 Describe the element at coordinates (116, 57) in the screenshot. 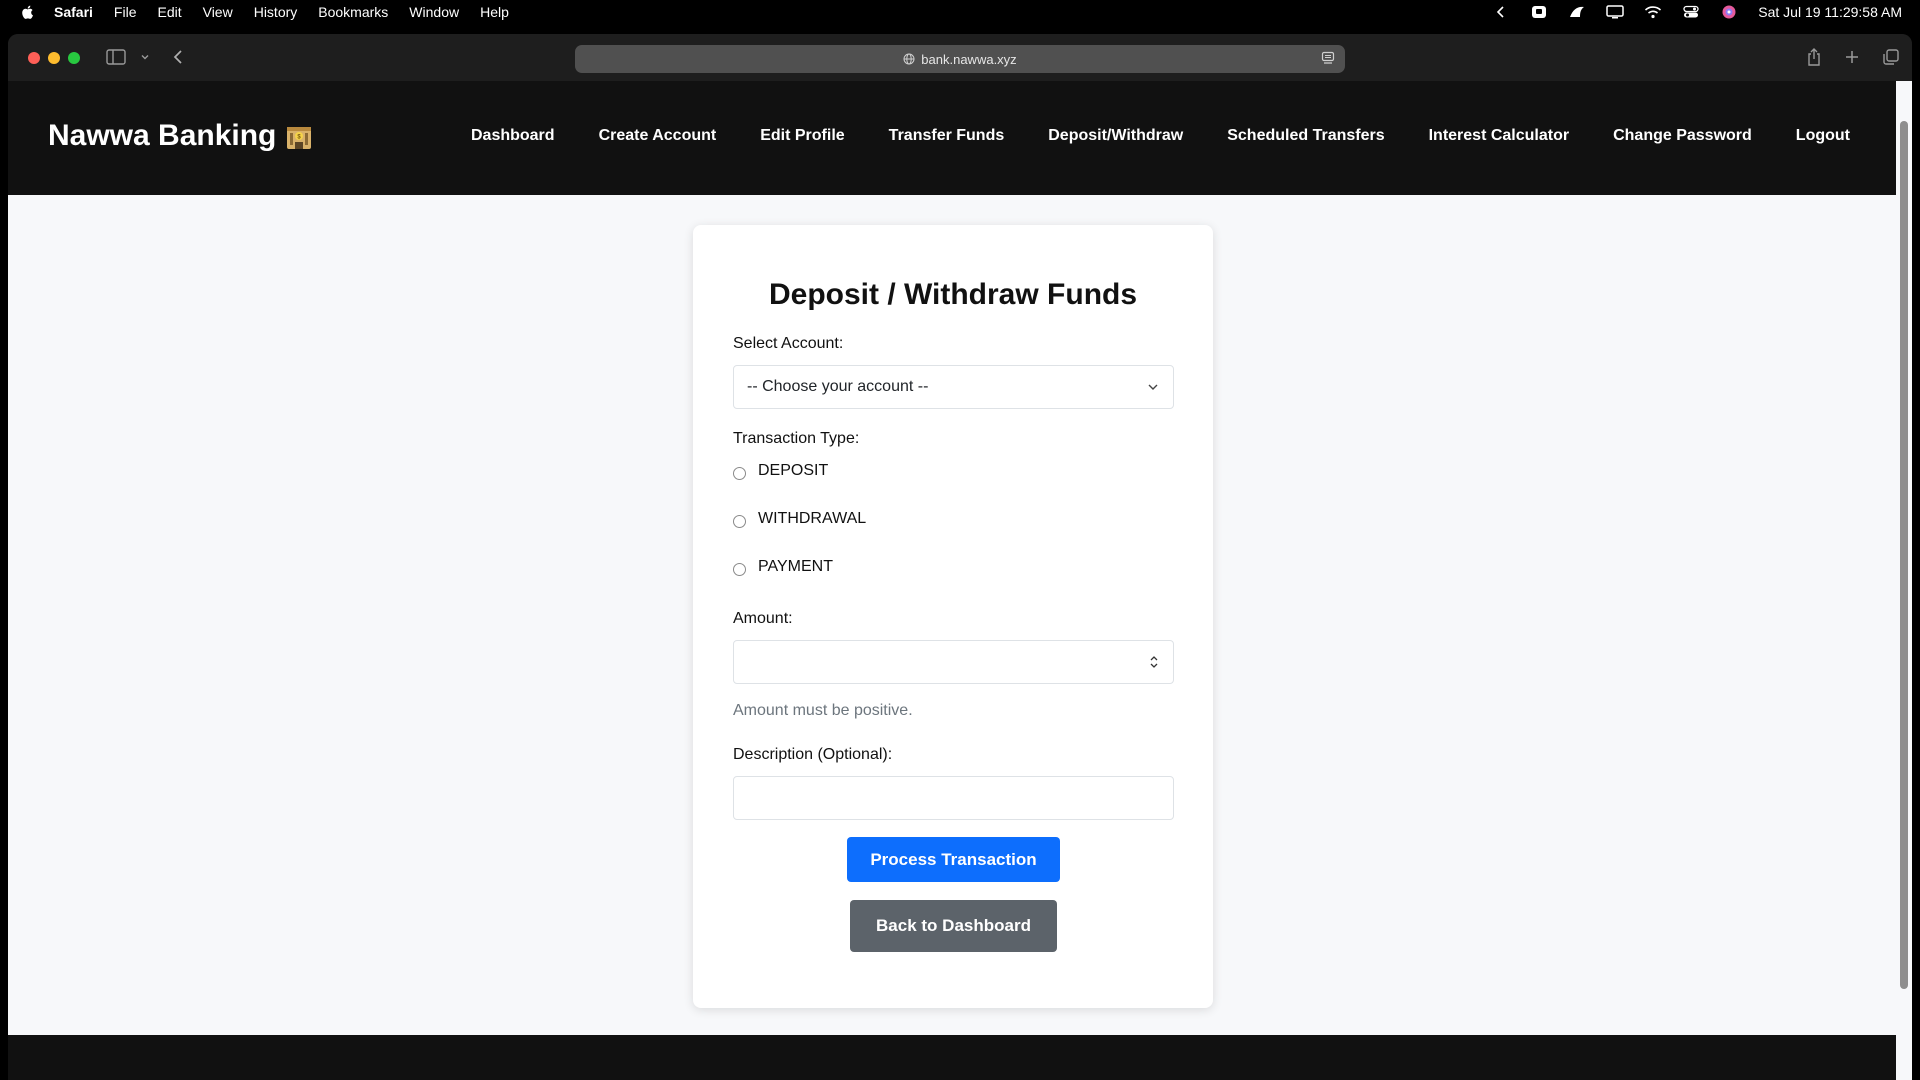

I see `sidebar-toggle-icon` at that location.